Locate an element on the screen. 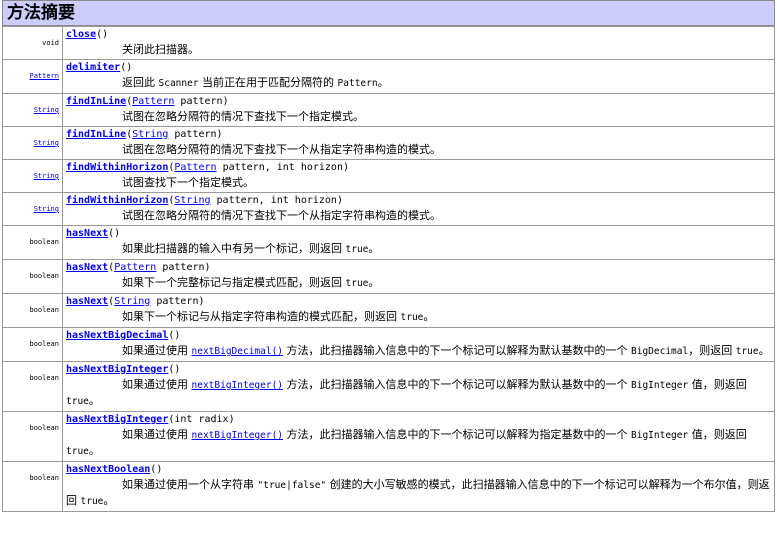  method-name-link: hasNextBoolean is located at coordinates (108, 469).